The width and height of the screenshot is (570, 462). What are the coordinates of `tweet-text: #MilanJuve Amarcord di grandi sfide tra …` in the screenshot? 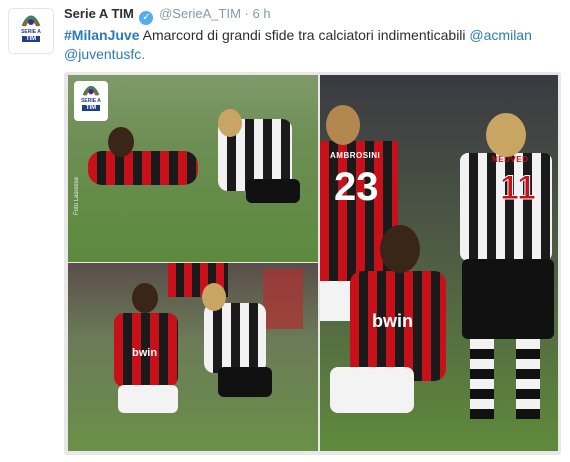 It's located at (311, 45).